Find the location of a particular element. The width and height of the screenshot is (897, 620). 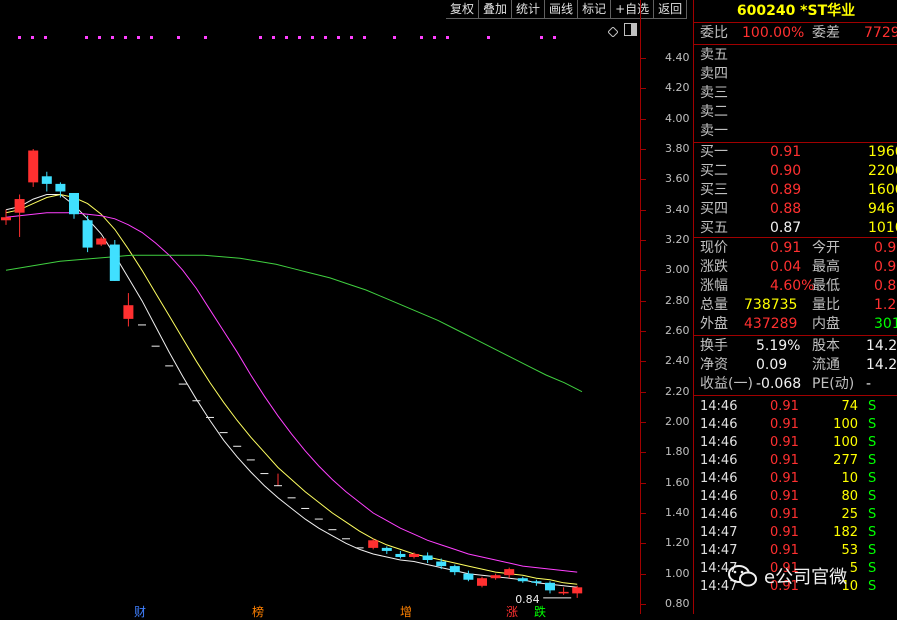

quote-value: 30144 is located at coordinates (885, 324).